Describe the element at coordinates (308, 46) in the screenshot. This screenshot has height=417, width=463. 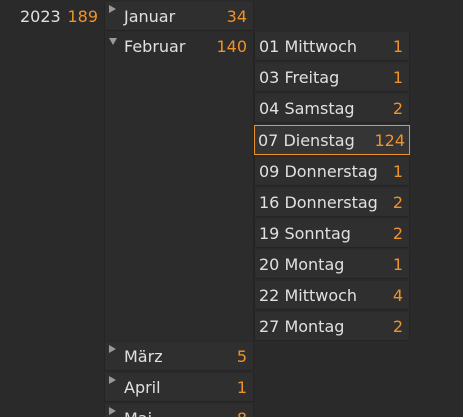
I see `day-label: 01 Mittwoch` at that location.